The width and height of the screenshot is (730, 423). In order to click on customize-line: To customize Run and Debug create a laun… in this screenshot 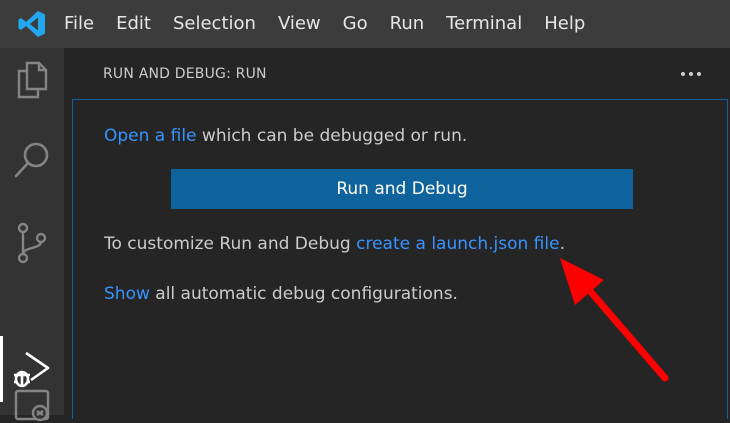, I will do `click(334, 244)`.